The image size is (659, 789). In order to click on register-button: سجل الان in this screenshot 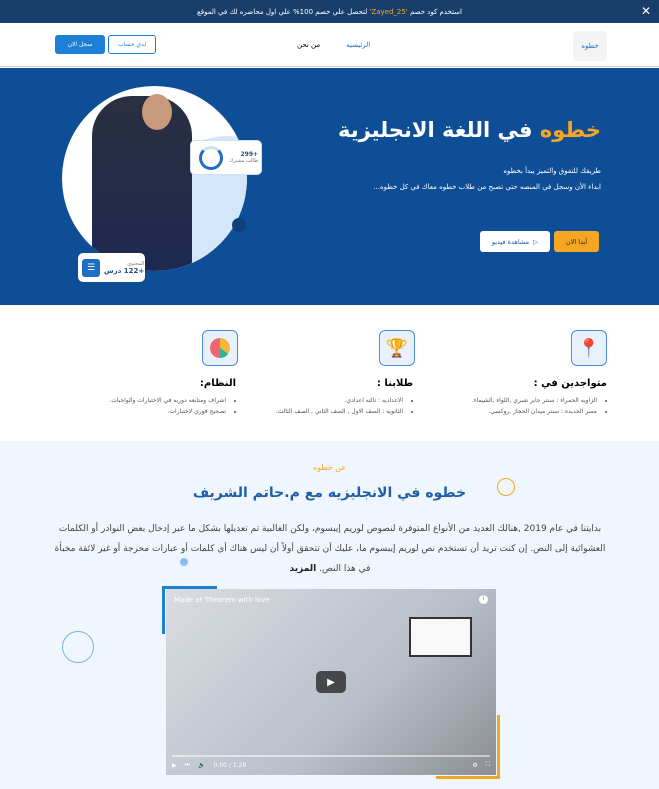, I will do `click(80, 44)`.